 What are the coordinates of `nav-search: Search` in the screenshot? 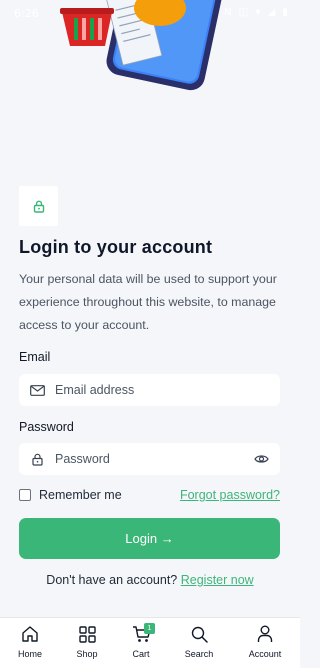 It's located at (199, 641).